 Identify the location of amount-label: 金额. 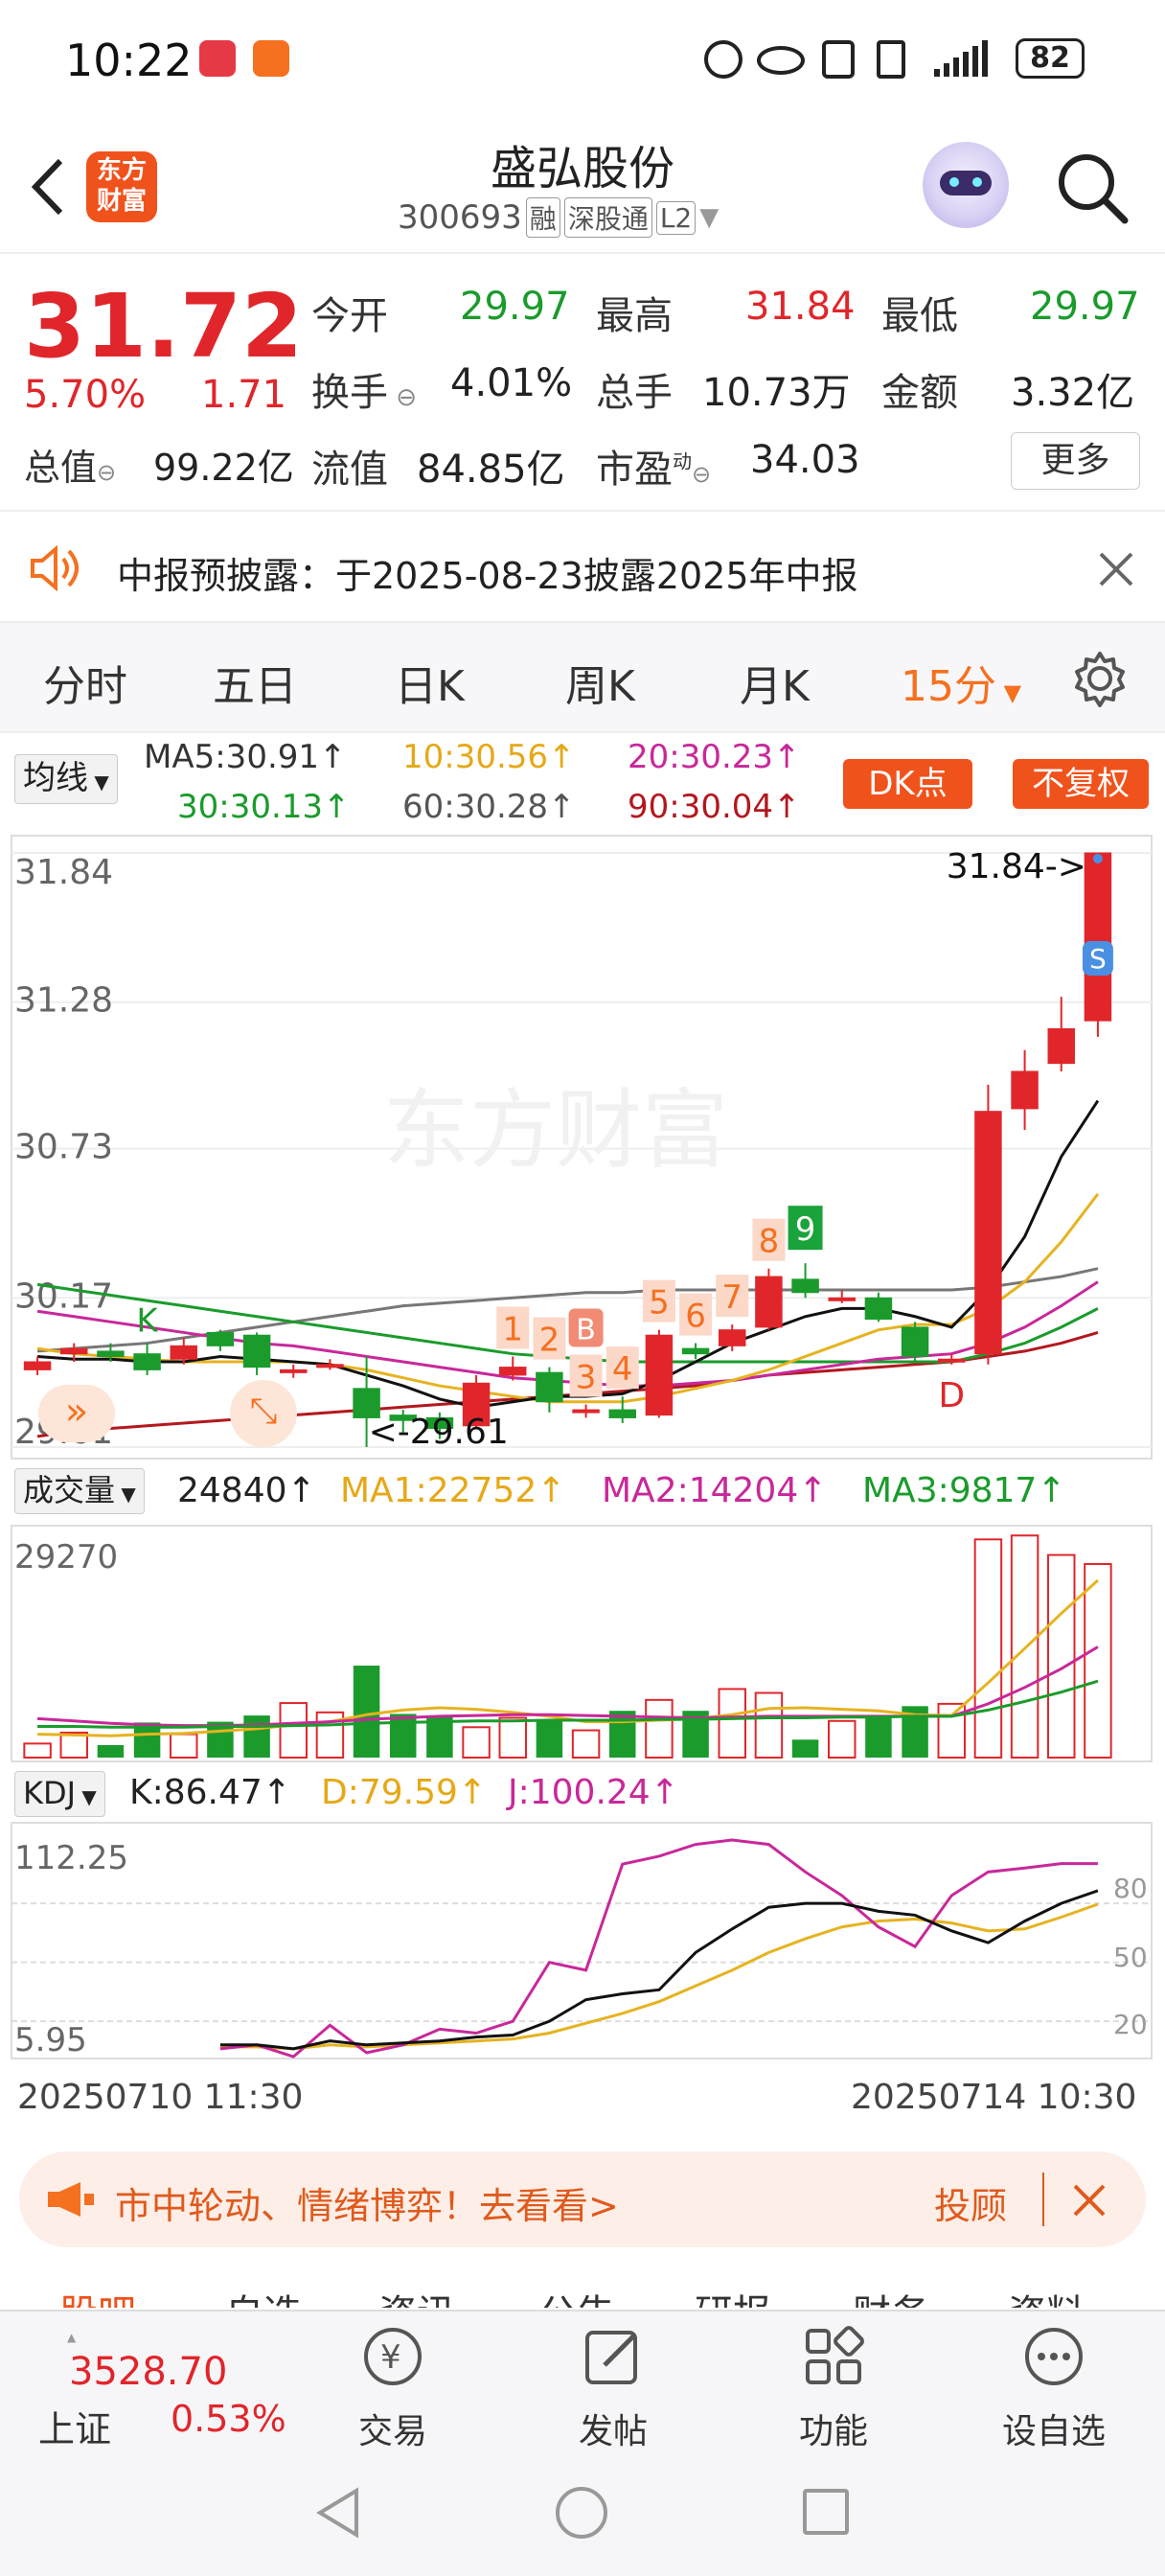
(919, 393).